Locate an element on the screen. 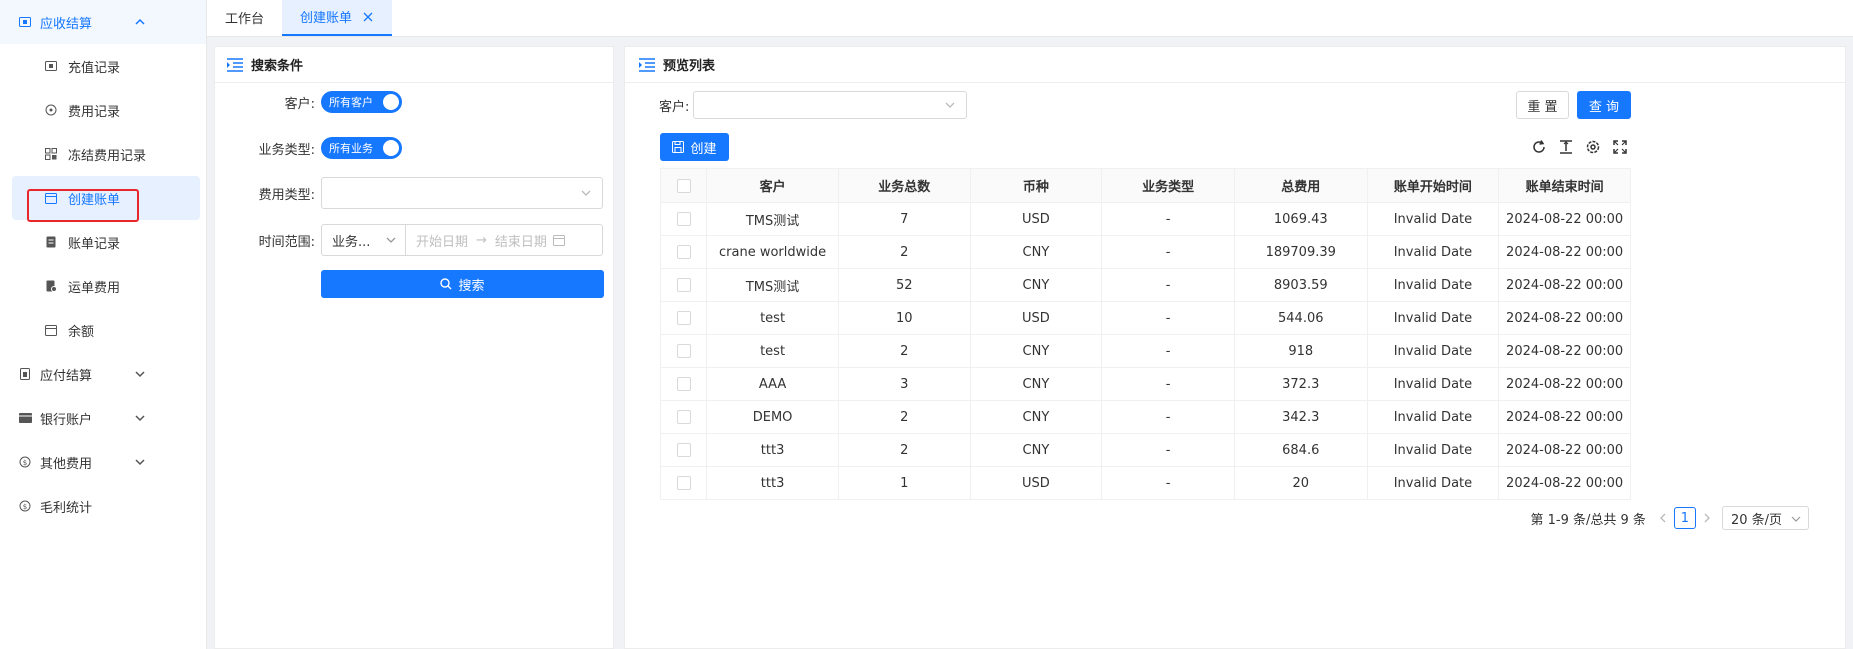  column-header: 账单结束时间 is located at coordinates (1564, 185).